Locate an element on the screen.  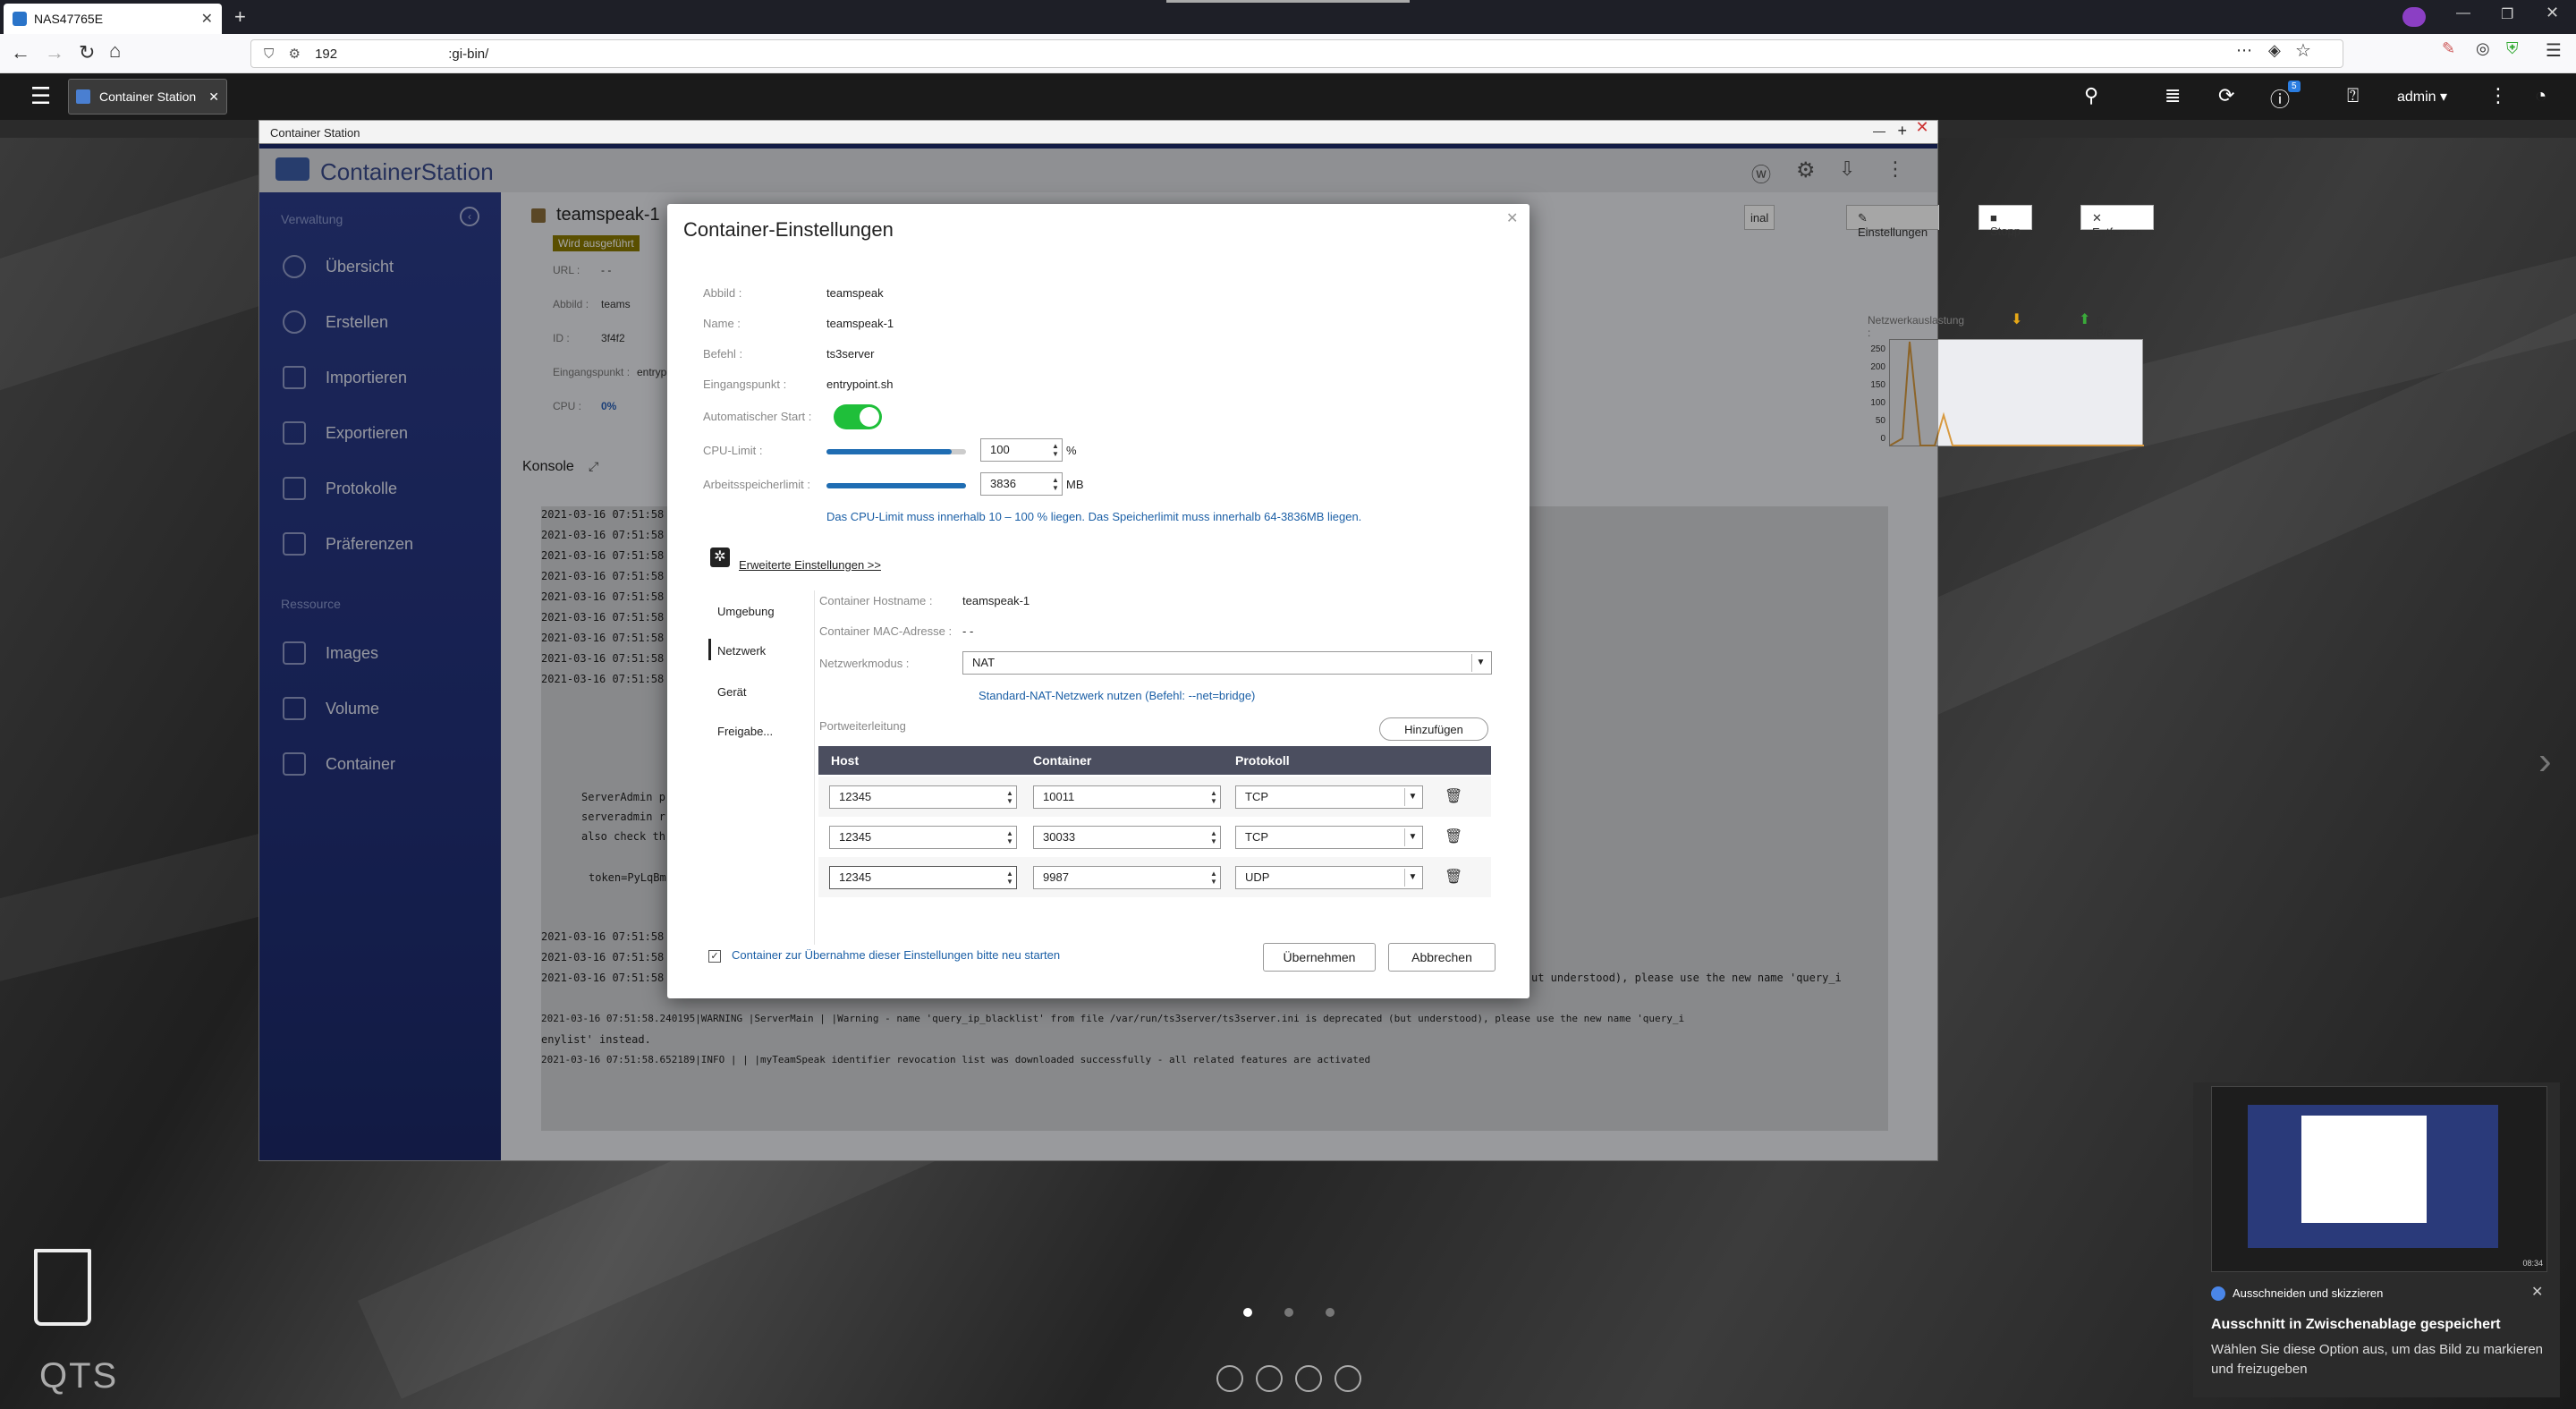
minimize-window-icon: — is located at coordinates (2463, 13).